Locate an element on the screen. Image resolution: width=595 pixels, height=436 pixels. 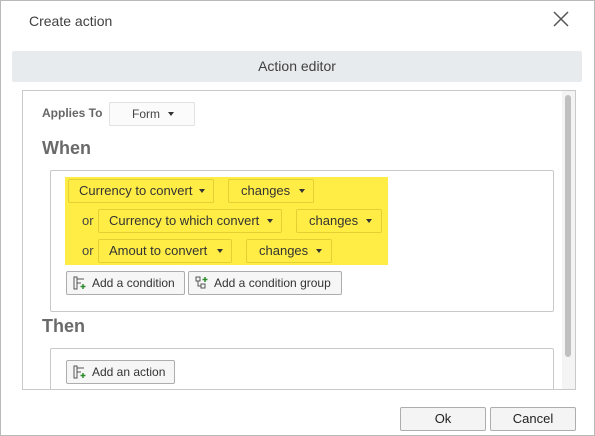
applies-to-label: Applies To is located at coordinates (72, 113).